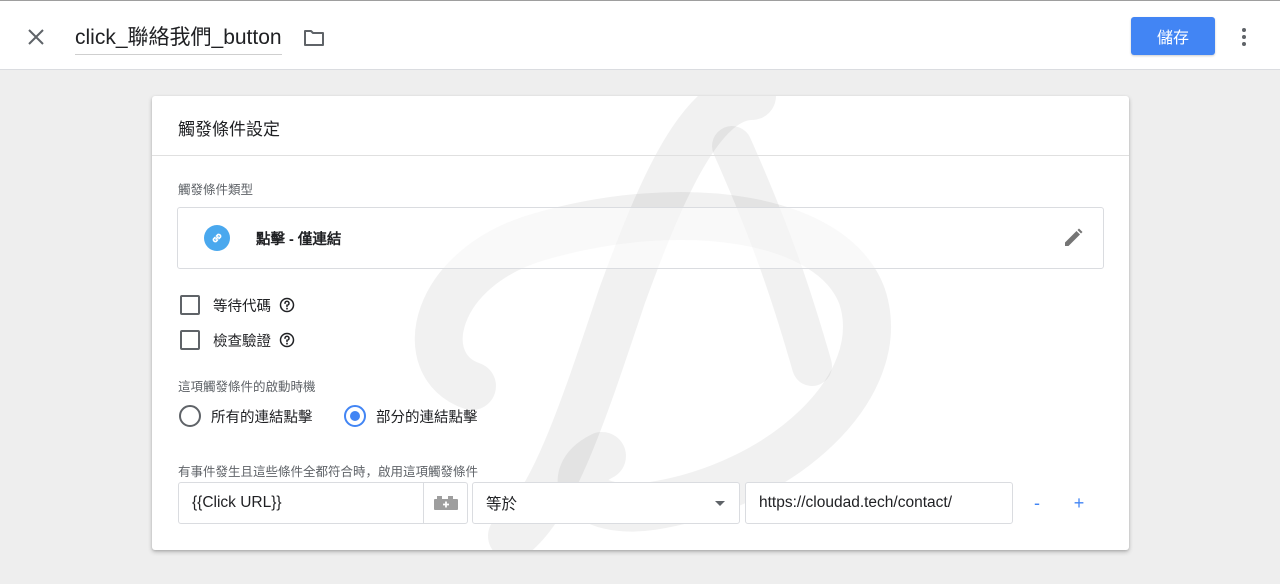  I want to click on chevron-down-icon, so click(720, 503).